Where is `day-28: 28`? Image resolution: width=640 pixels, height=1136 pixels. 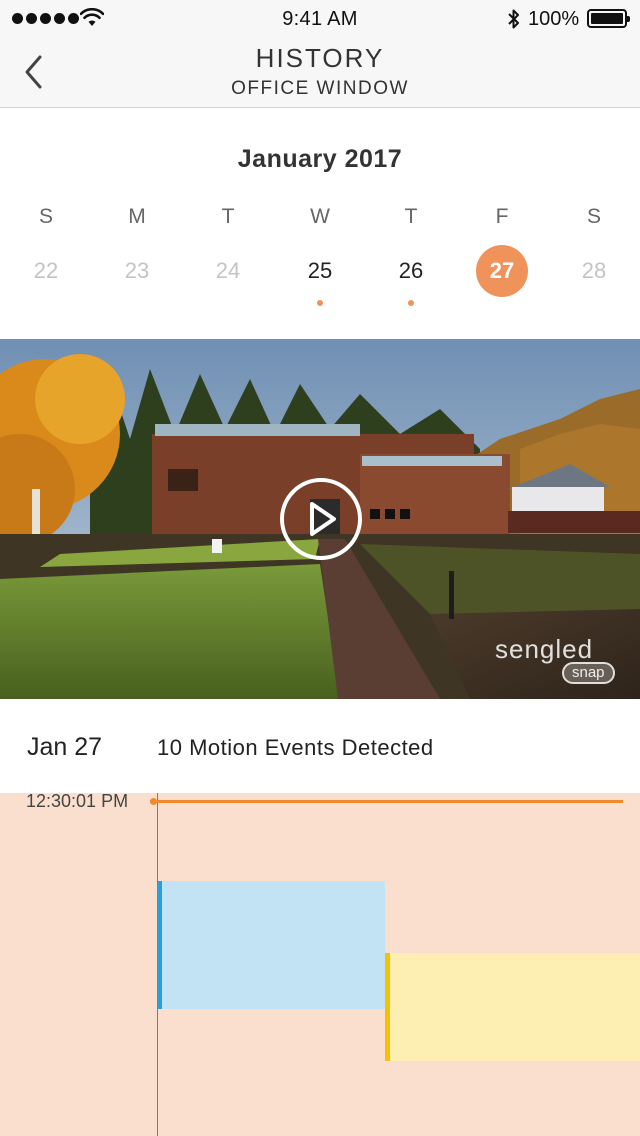
day-28: 28 is located at coordinates (594, 271).